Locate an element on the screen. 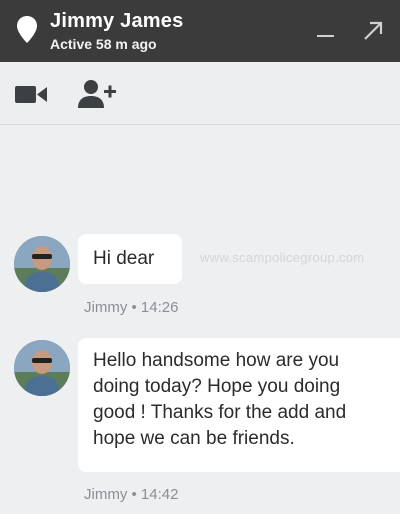  message-text-line: good ! Thanks for the add and is located at coordinates (220, 412).